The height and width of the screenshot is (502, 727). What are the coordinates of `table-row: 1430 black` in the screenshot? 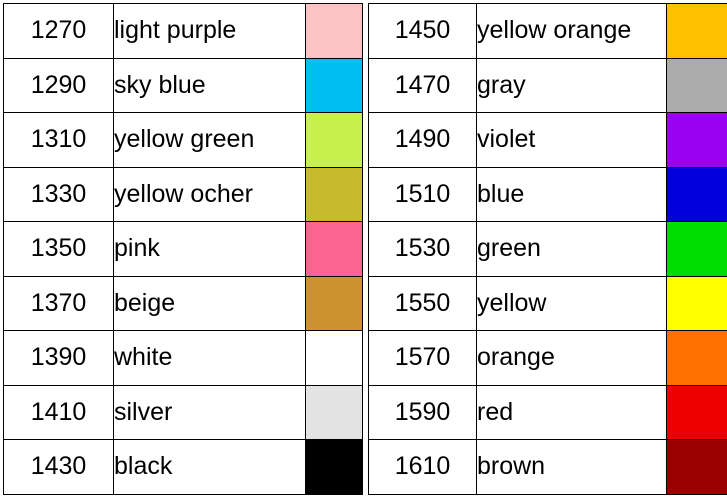 It's located at (183, 467).